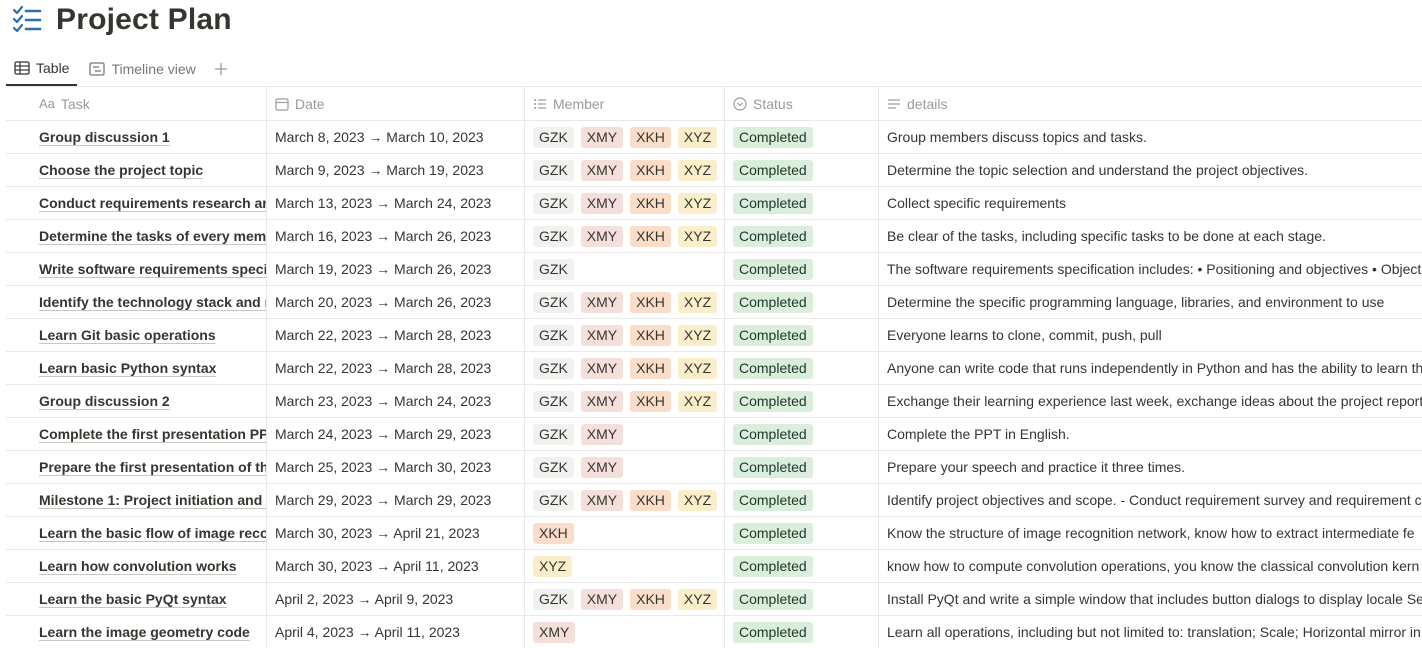 The image size is (1422, 648). Describe the element at coordinates (625, 269) in the screenshot. I see `member-cell: GZK` at that location.